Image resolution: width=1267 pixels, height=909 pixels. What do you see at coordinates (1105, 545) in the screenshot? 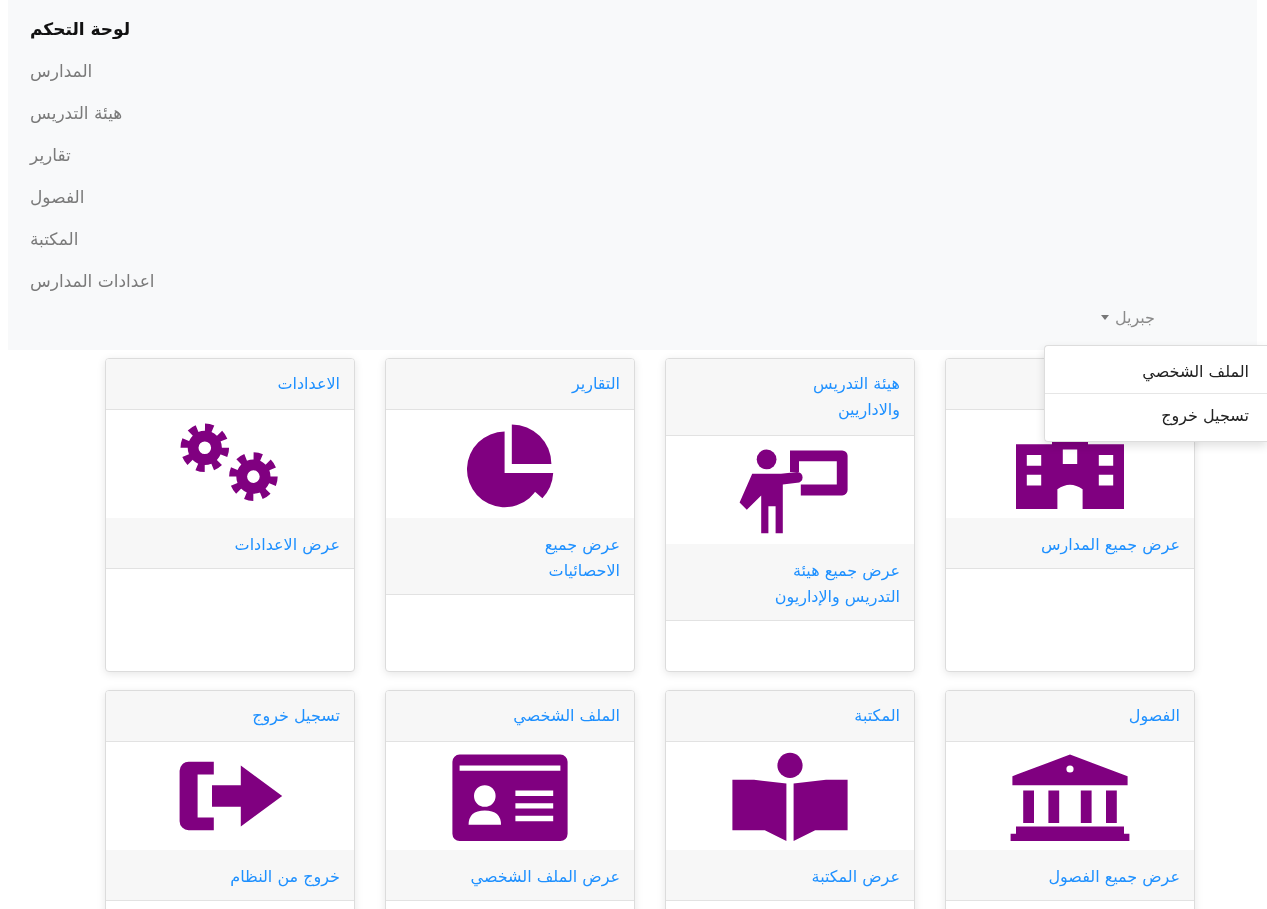
I see `card-link: عرض جميع المدارس` at bounding box center [1105, 545].